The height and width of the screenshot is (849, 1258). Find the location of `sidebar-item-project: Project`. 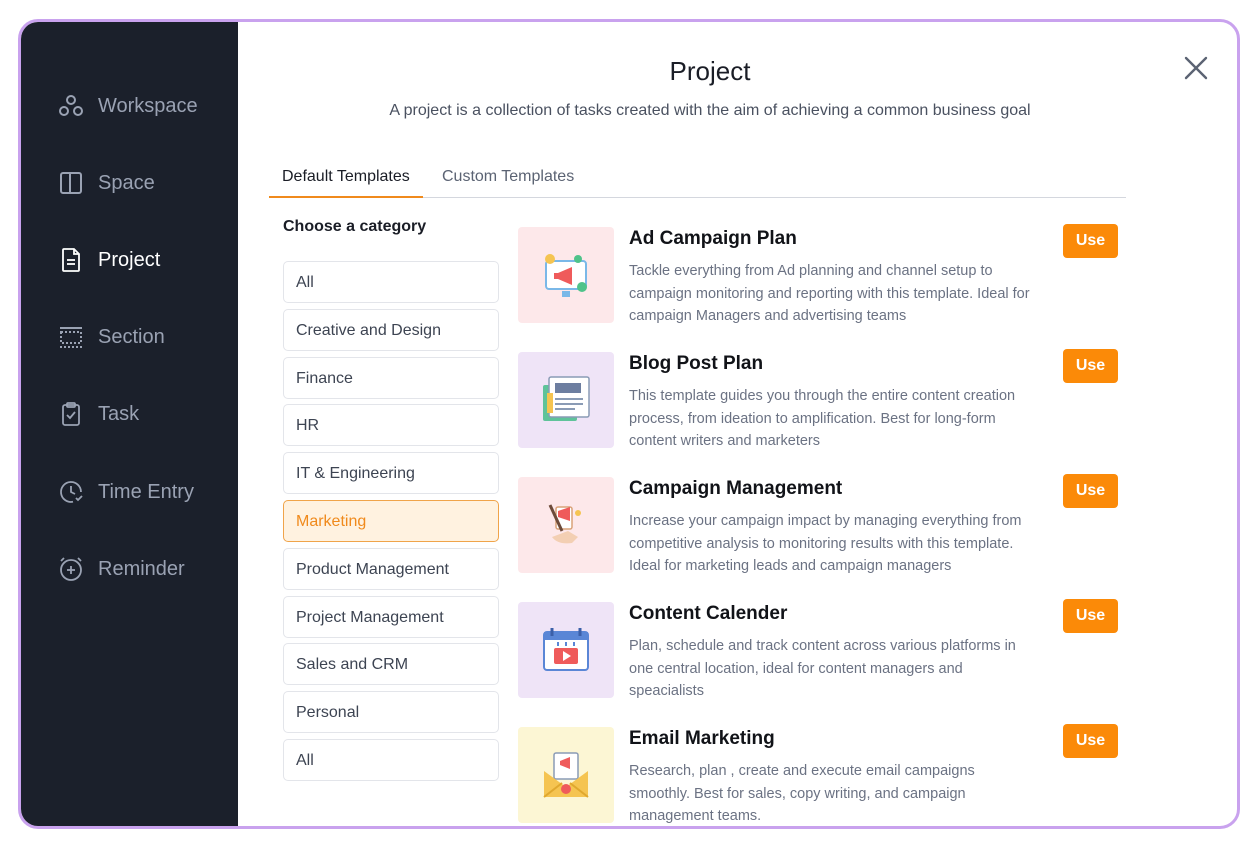

sidebar-item-project: Project is located at coordinates (109, 260).